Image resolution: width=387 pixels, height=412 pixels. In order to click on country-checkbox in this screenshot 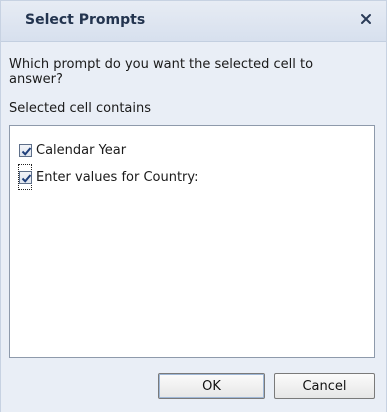, I will do `click(25, 177)`.